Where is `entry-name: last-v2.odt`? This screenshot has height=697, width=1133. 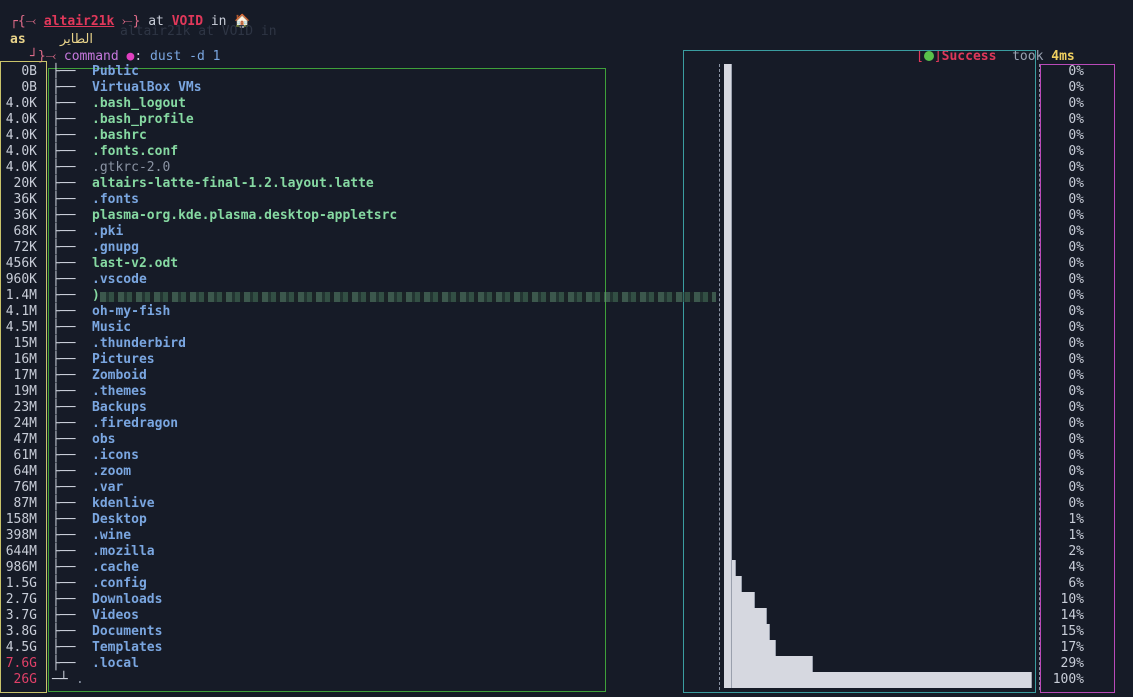
entry-name: last-v2.odt is located at coordinates (135, 263).